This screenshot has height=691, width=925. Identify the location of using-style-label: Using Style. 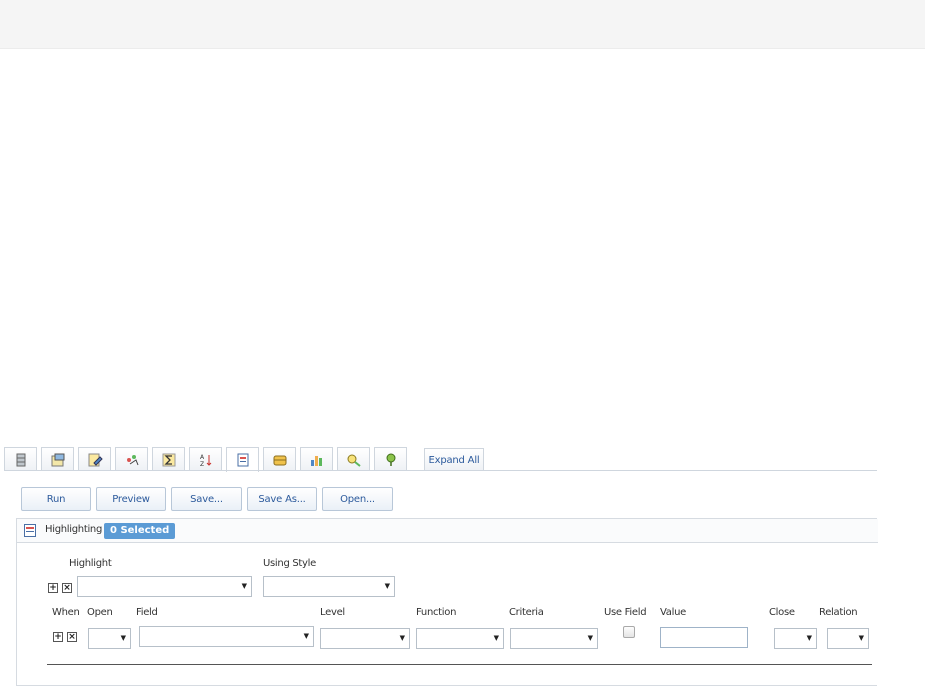
(289, 563).